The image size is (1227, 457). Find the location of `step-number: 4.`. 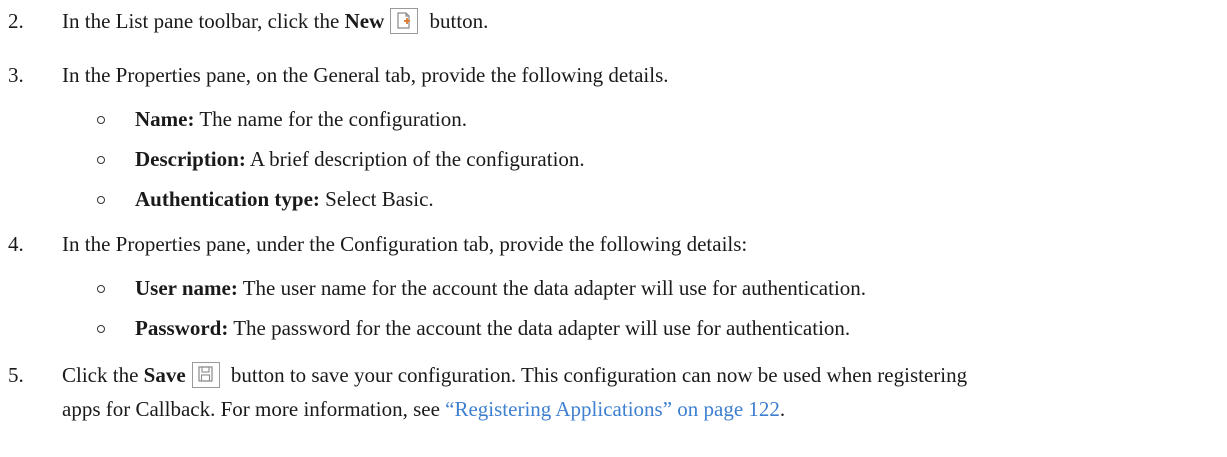

step-number: 4. is located at coordinates (16, 244).